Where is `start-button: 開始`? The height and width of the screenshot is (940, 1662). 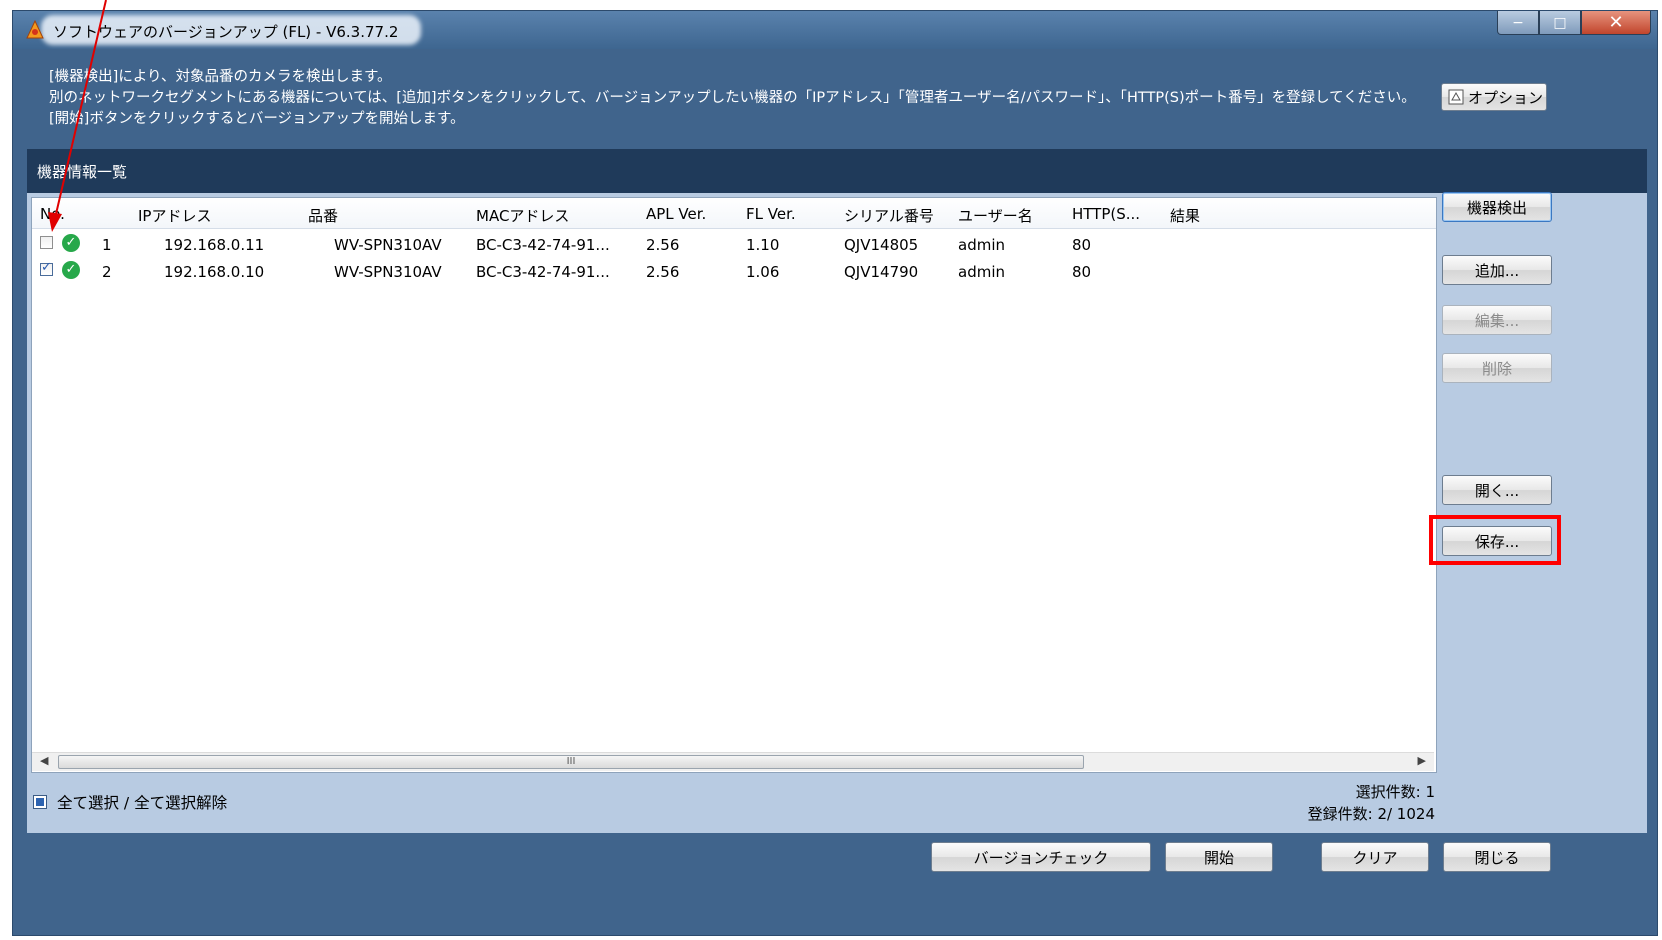 start-button: 開始 is located at coordinates (1219, 857).